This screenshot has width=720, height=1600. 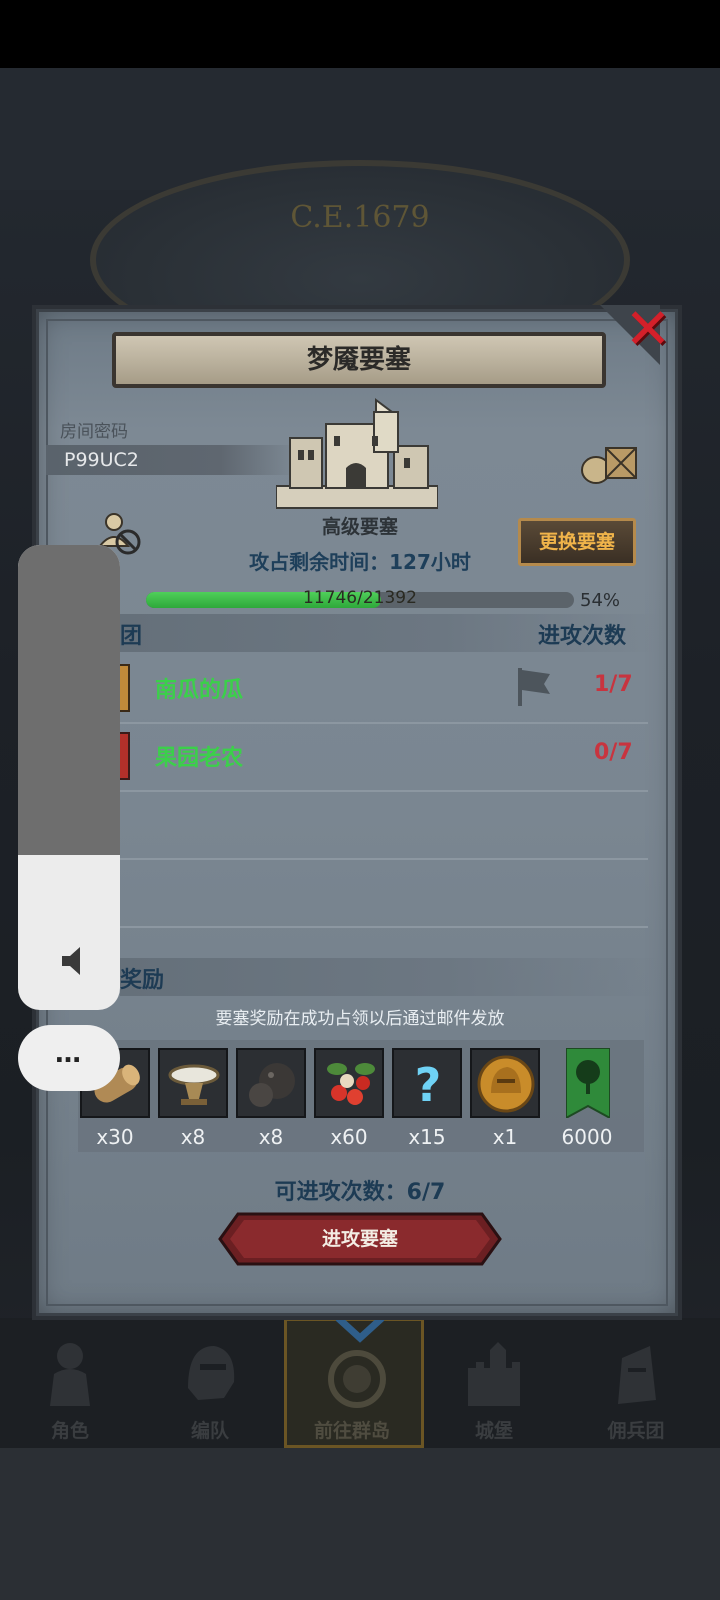 What do you see at coordinates (360, 1239) in the screenshot?
I see `attack-fortress-label: 进攻要塞` at bounding box center [360, 1239].